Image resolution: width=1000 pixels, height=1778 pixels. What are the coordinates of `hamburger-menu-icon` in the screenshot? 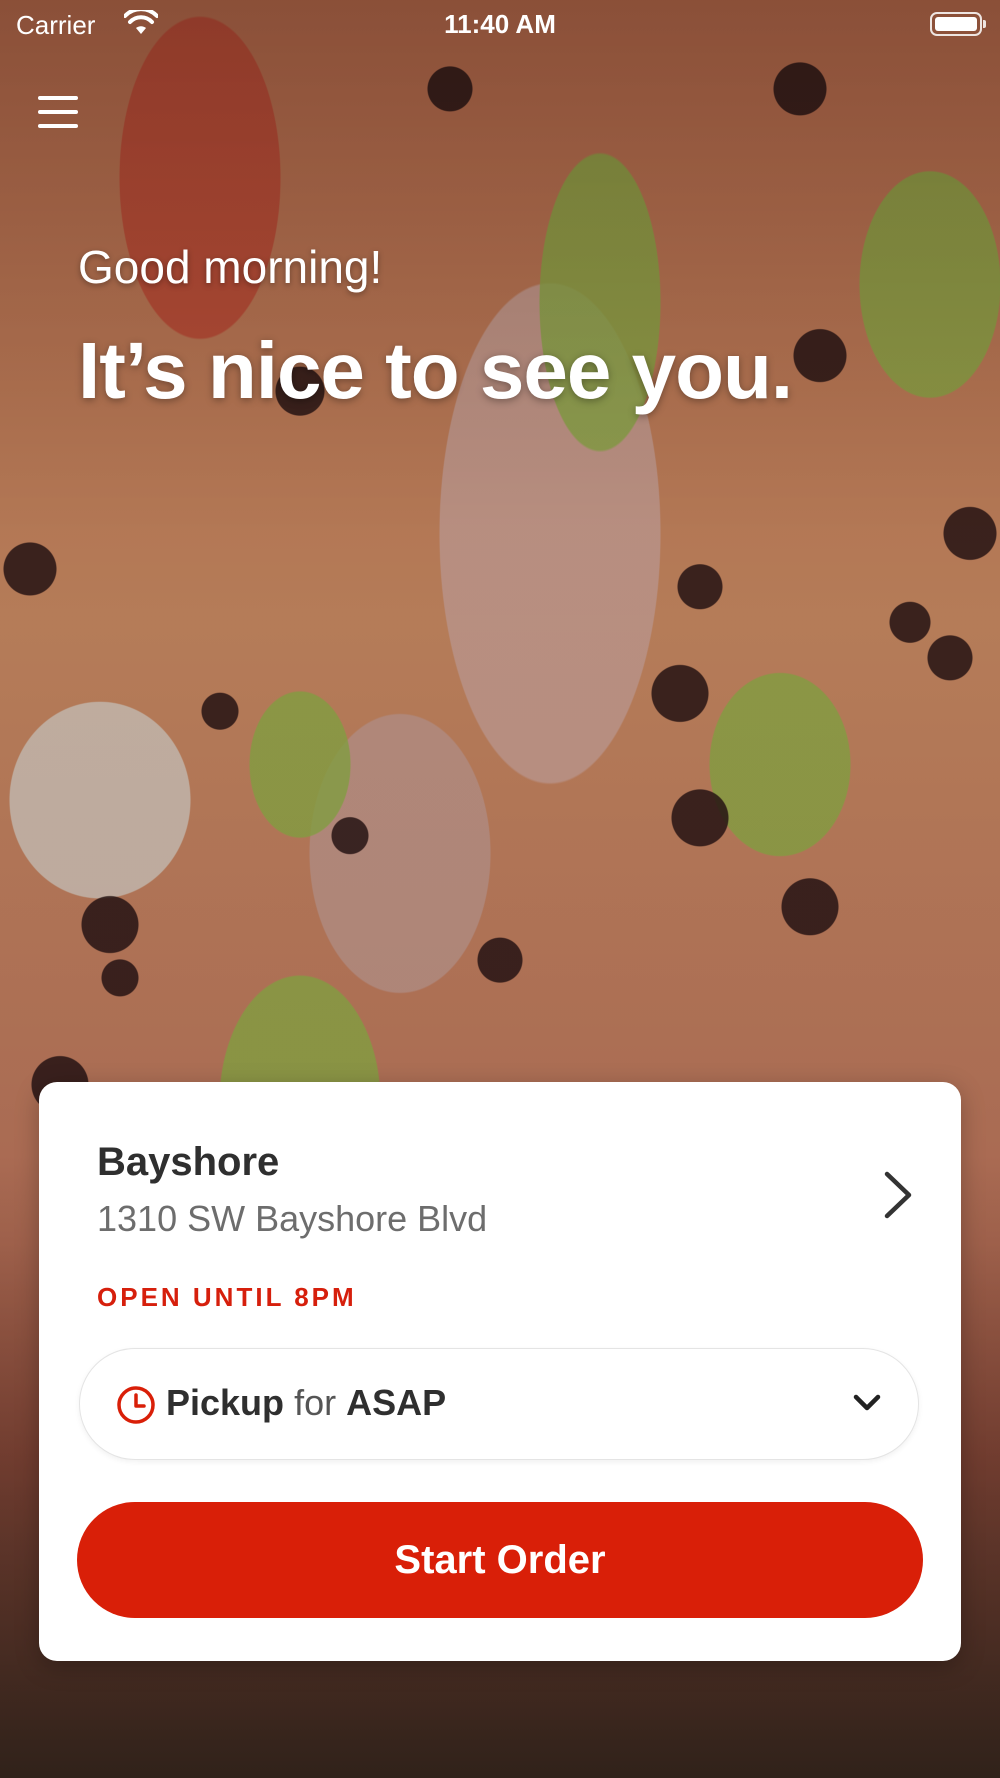 It's located at (58, 112).